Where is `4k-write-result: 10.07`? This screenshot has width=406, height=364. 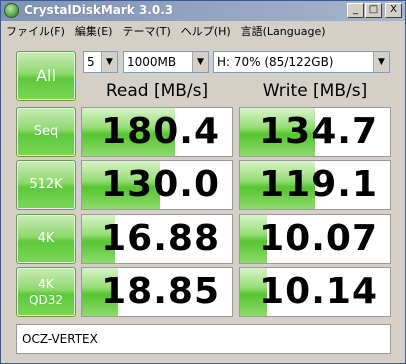
4k-write-result: 10.07 is located at coordinates (315, 239).